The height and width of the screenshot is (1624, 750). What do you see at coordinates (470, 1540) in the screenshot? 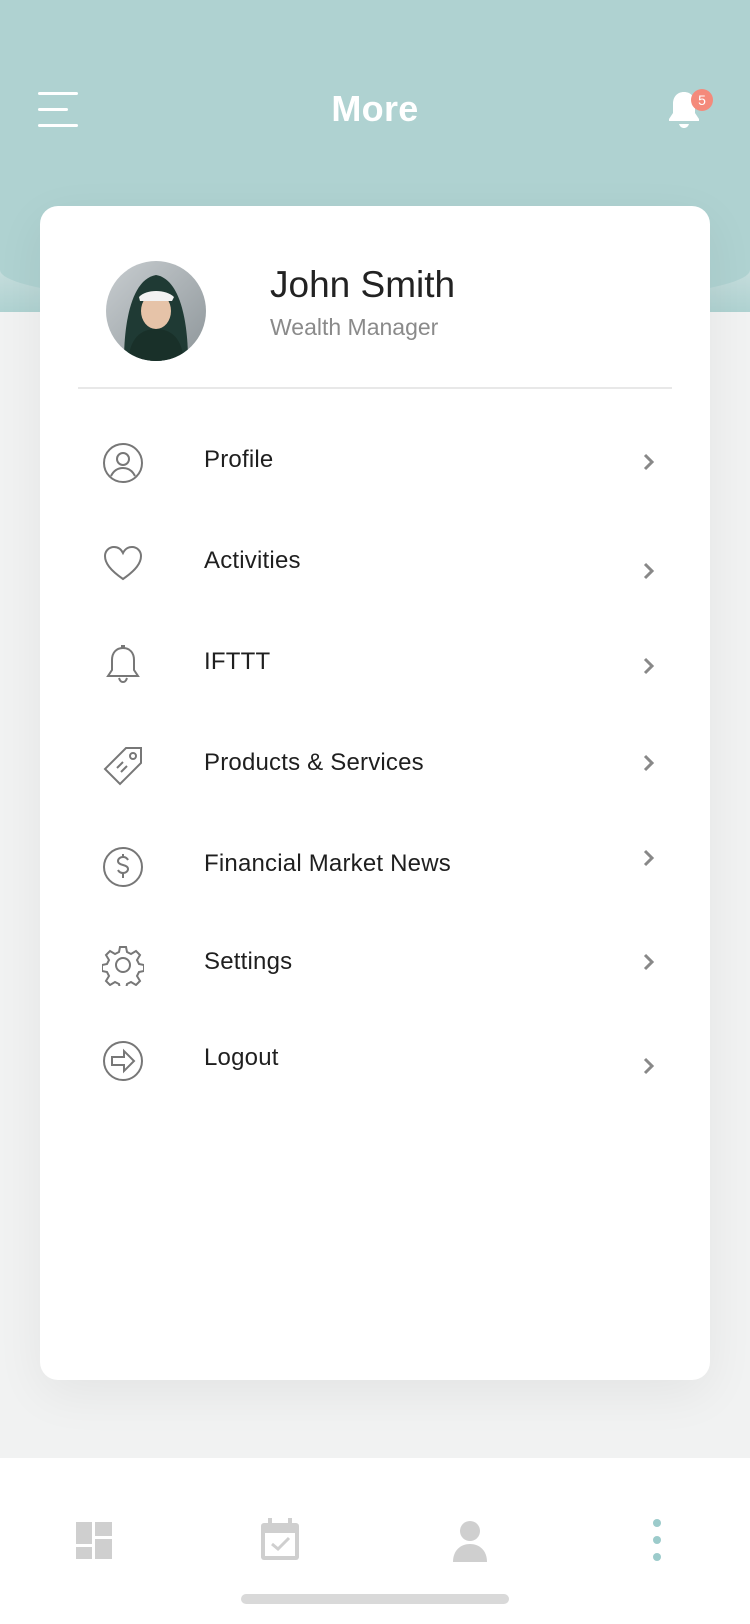
I see `person-icon` at bounding box center [470, 1540].